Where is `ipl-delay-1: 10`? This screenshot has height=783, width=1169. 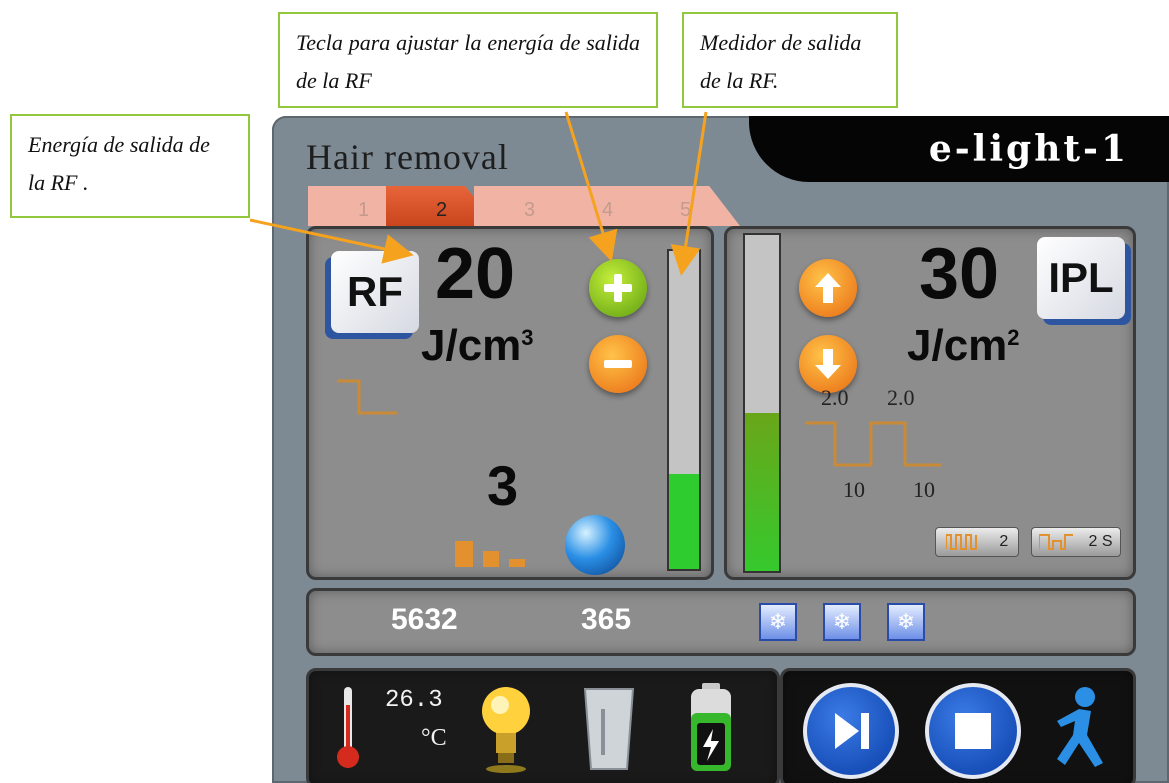 ipl-delay-1: 10 is located at coordinates (854, 489).